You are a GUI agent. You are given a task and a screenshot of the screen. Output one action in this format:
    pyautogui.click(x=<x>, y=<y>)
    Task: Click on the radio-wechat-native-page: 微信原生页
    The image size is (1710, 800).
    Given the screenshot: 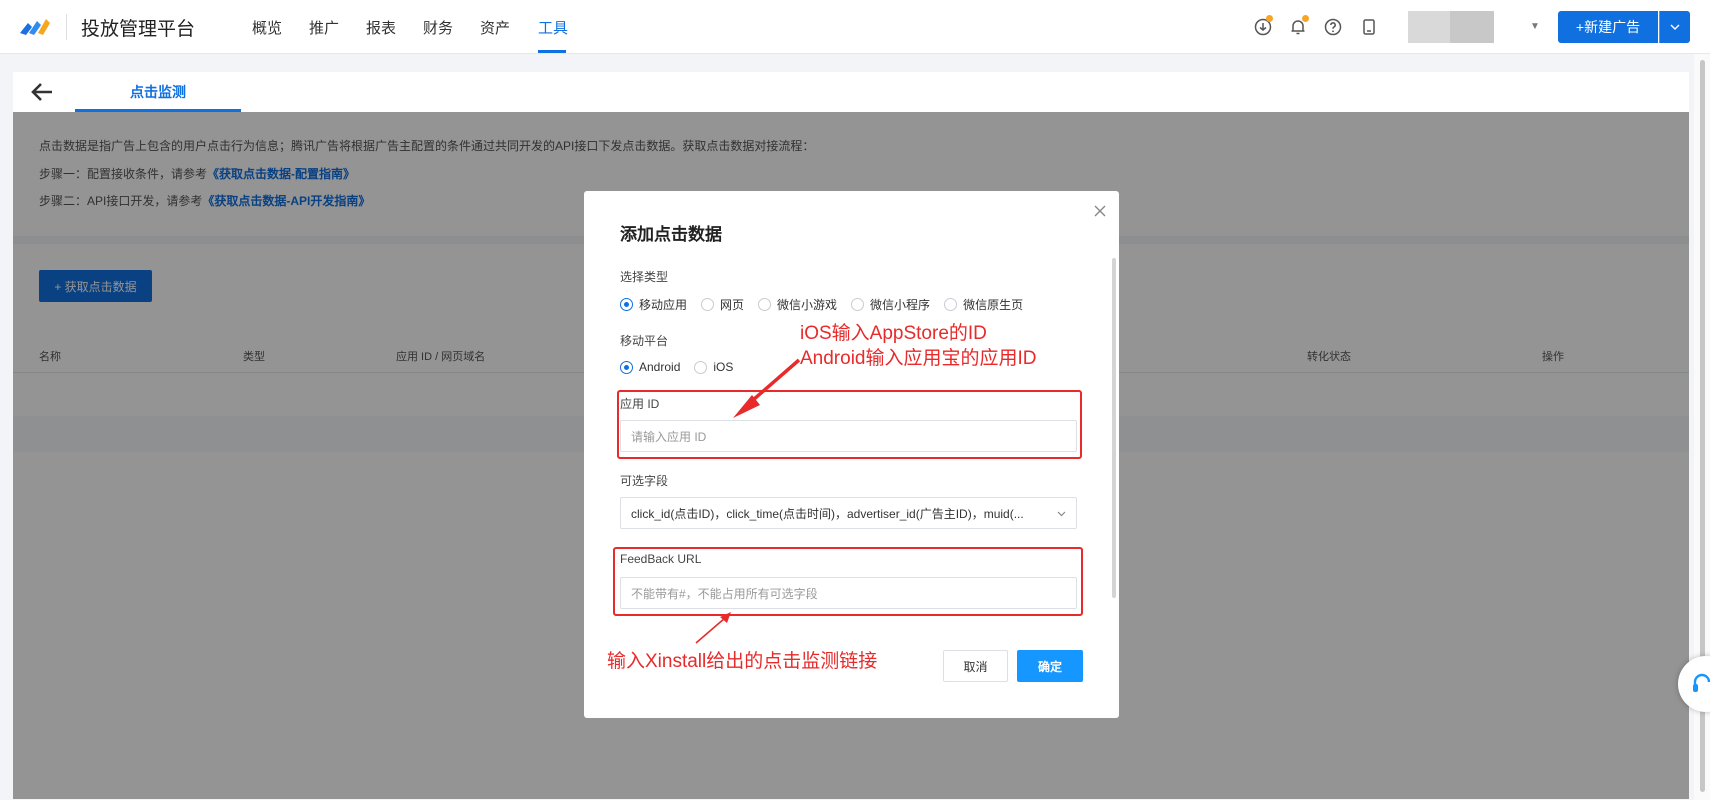 What is the action you would take?
    pyautogui.click(x=983, y=304)
    